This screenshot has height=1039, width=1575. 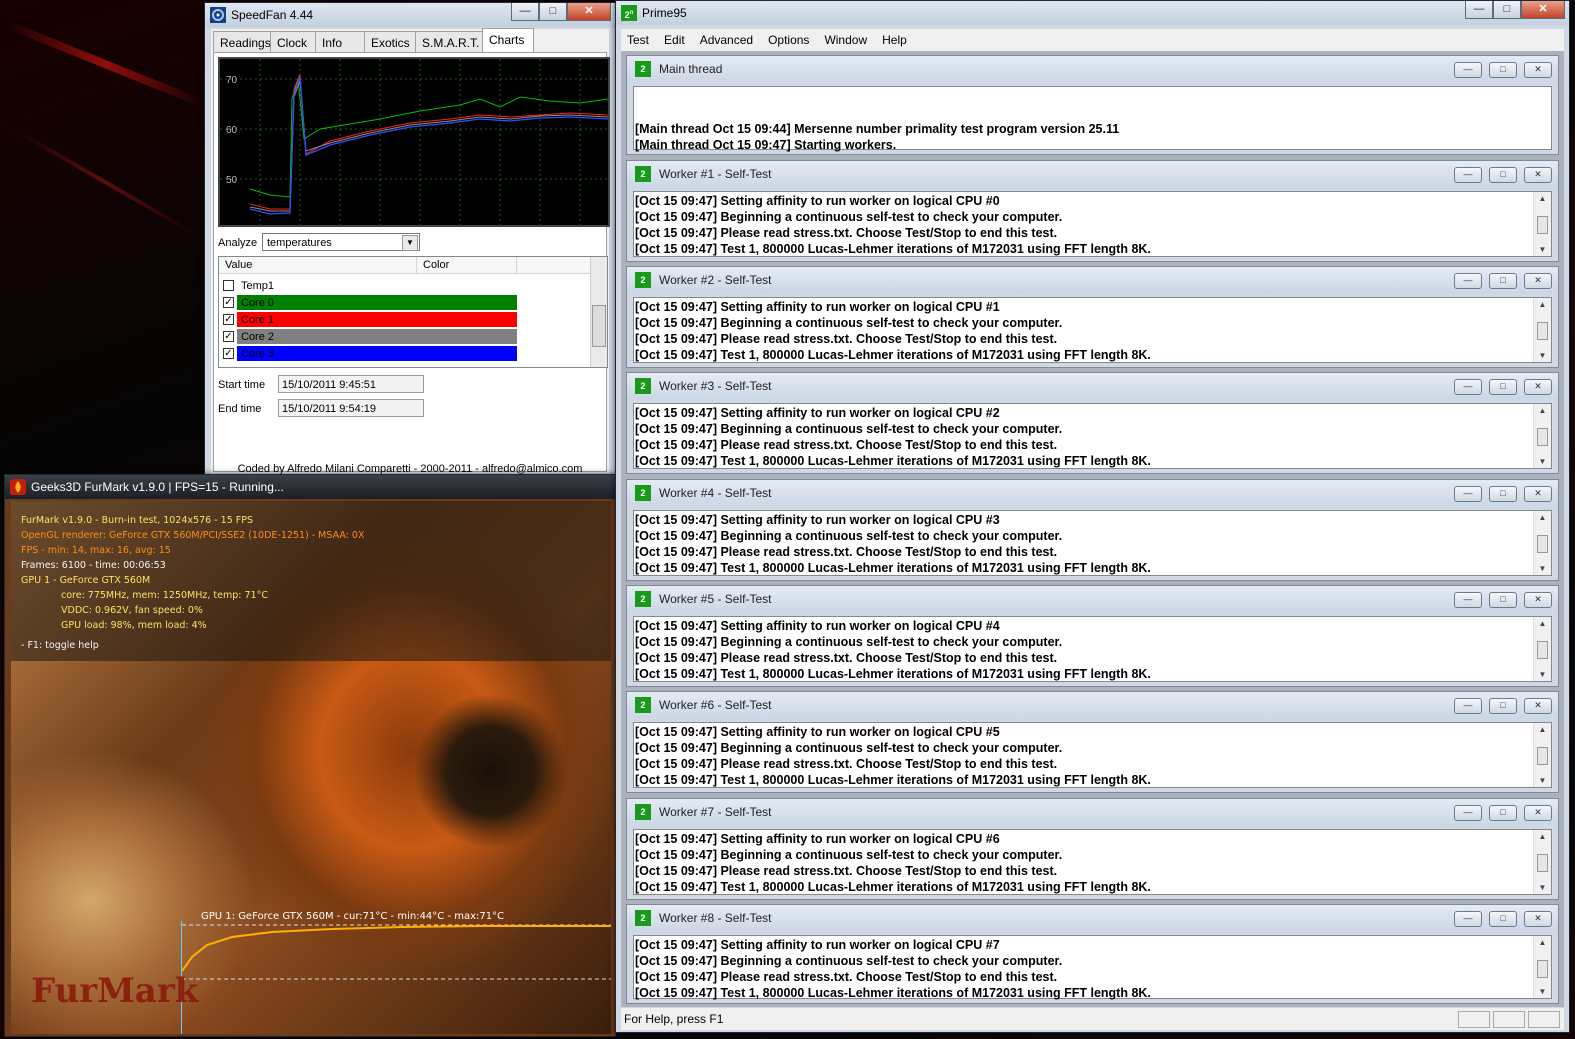 I want to click on child-titlebar: 2 Worker #2 - Self-Test — □ ✕, so click(x=1092, y=280).